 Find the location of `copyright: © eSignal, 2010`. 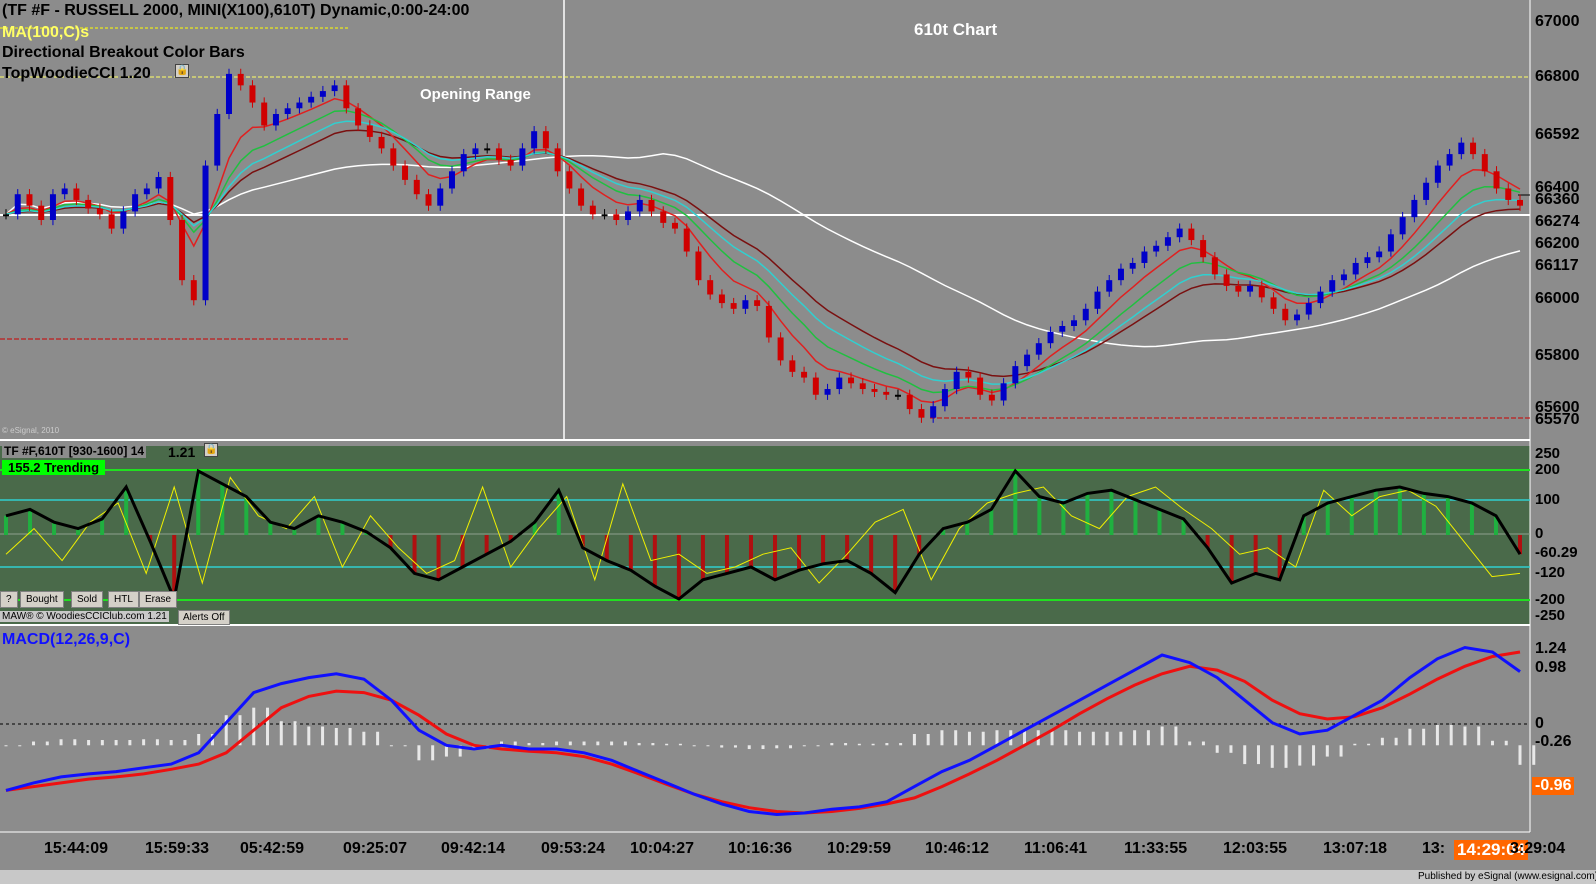

copyright: © eSignal, 2010 is located at coordinates (31, 430).